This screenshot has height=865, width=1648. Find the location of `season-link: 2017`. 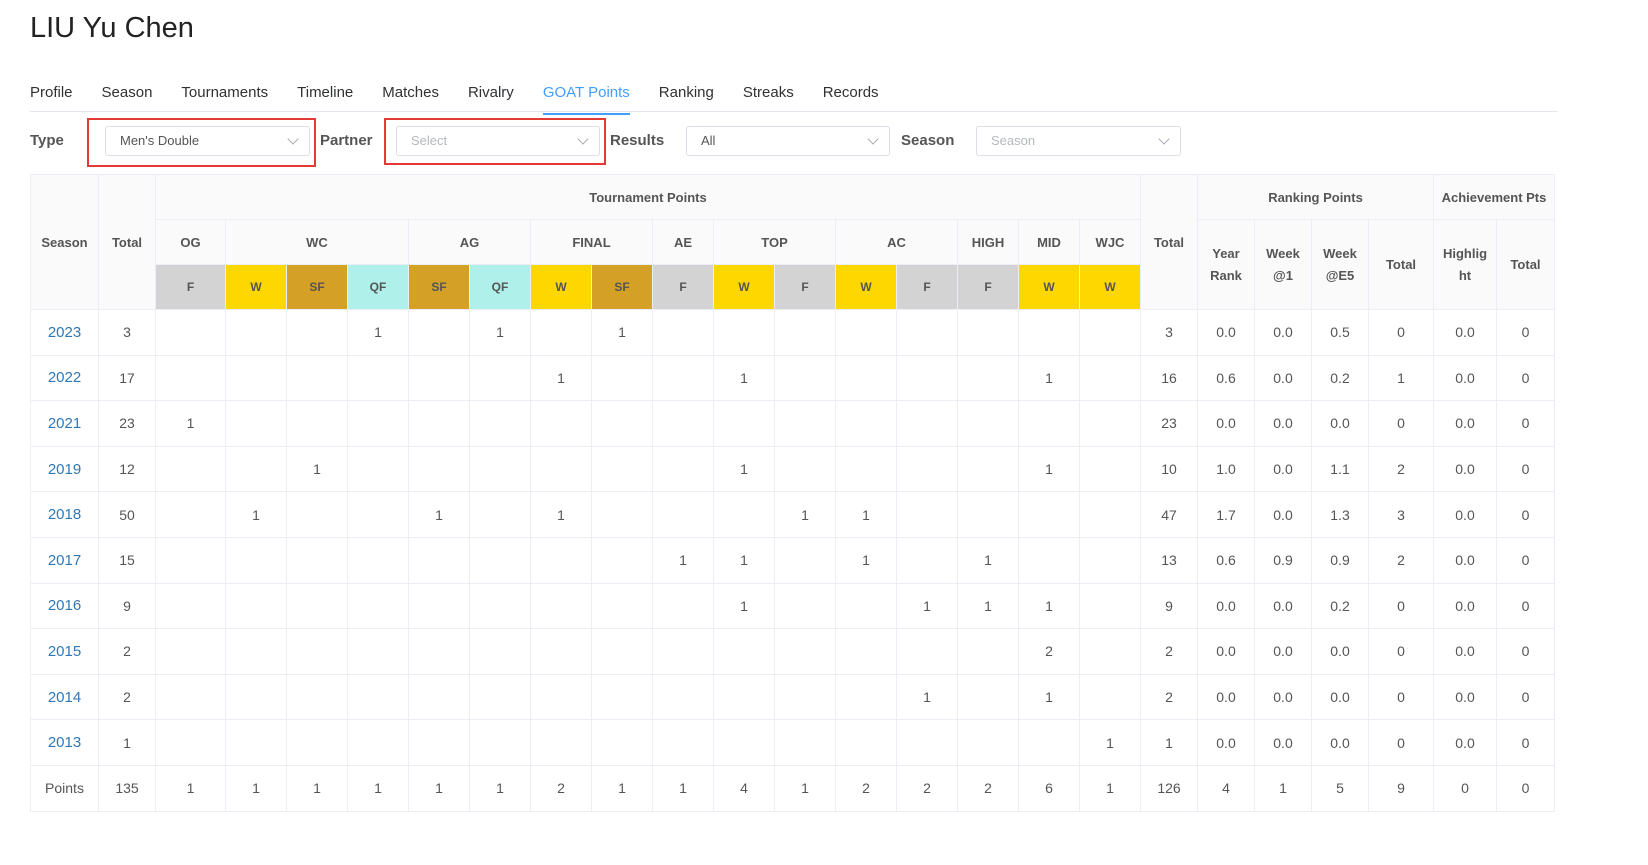

season-link: 2017 is located at coordinates (64, 560).